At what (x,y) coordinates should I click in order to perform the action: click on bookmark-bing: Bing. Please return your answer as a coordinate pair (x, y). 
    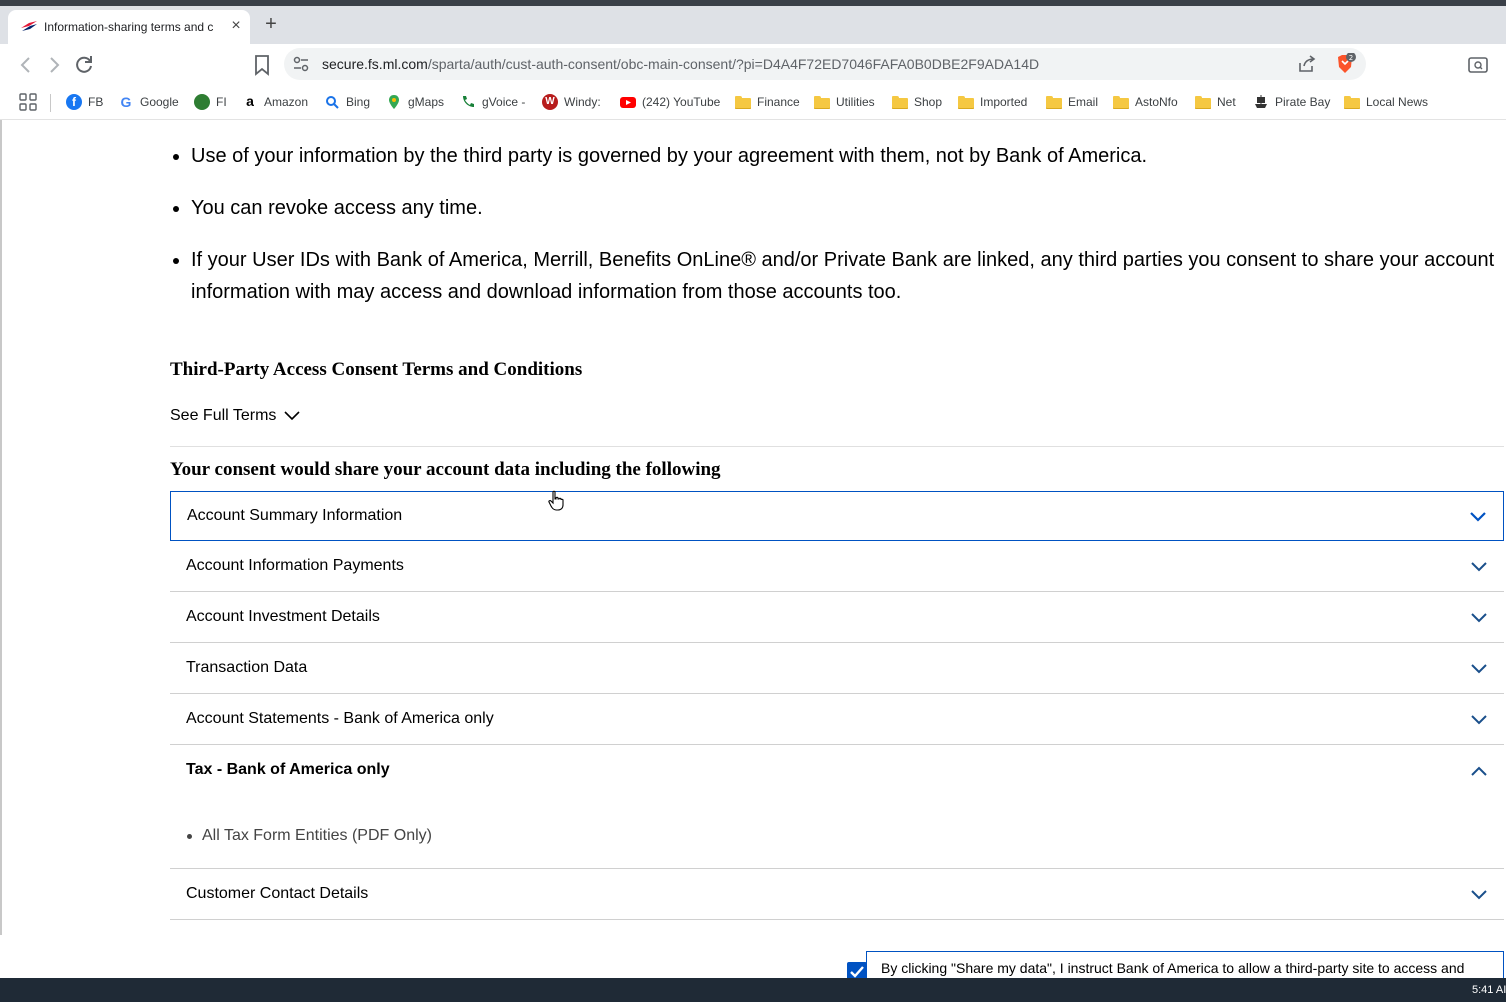
    Looking at the image, I should click on (347, 102).